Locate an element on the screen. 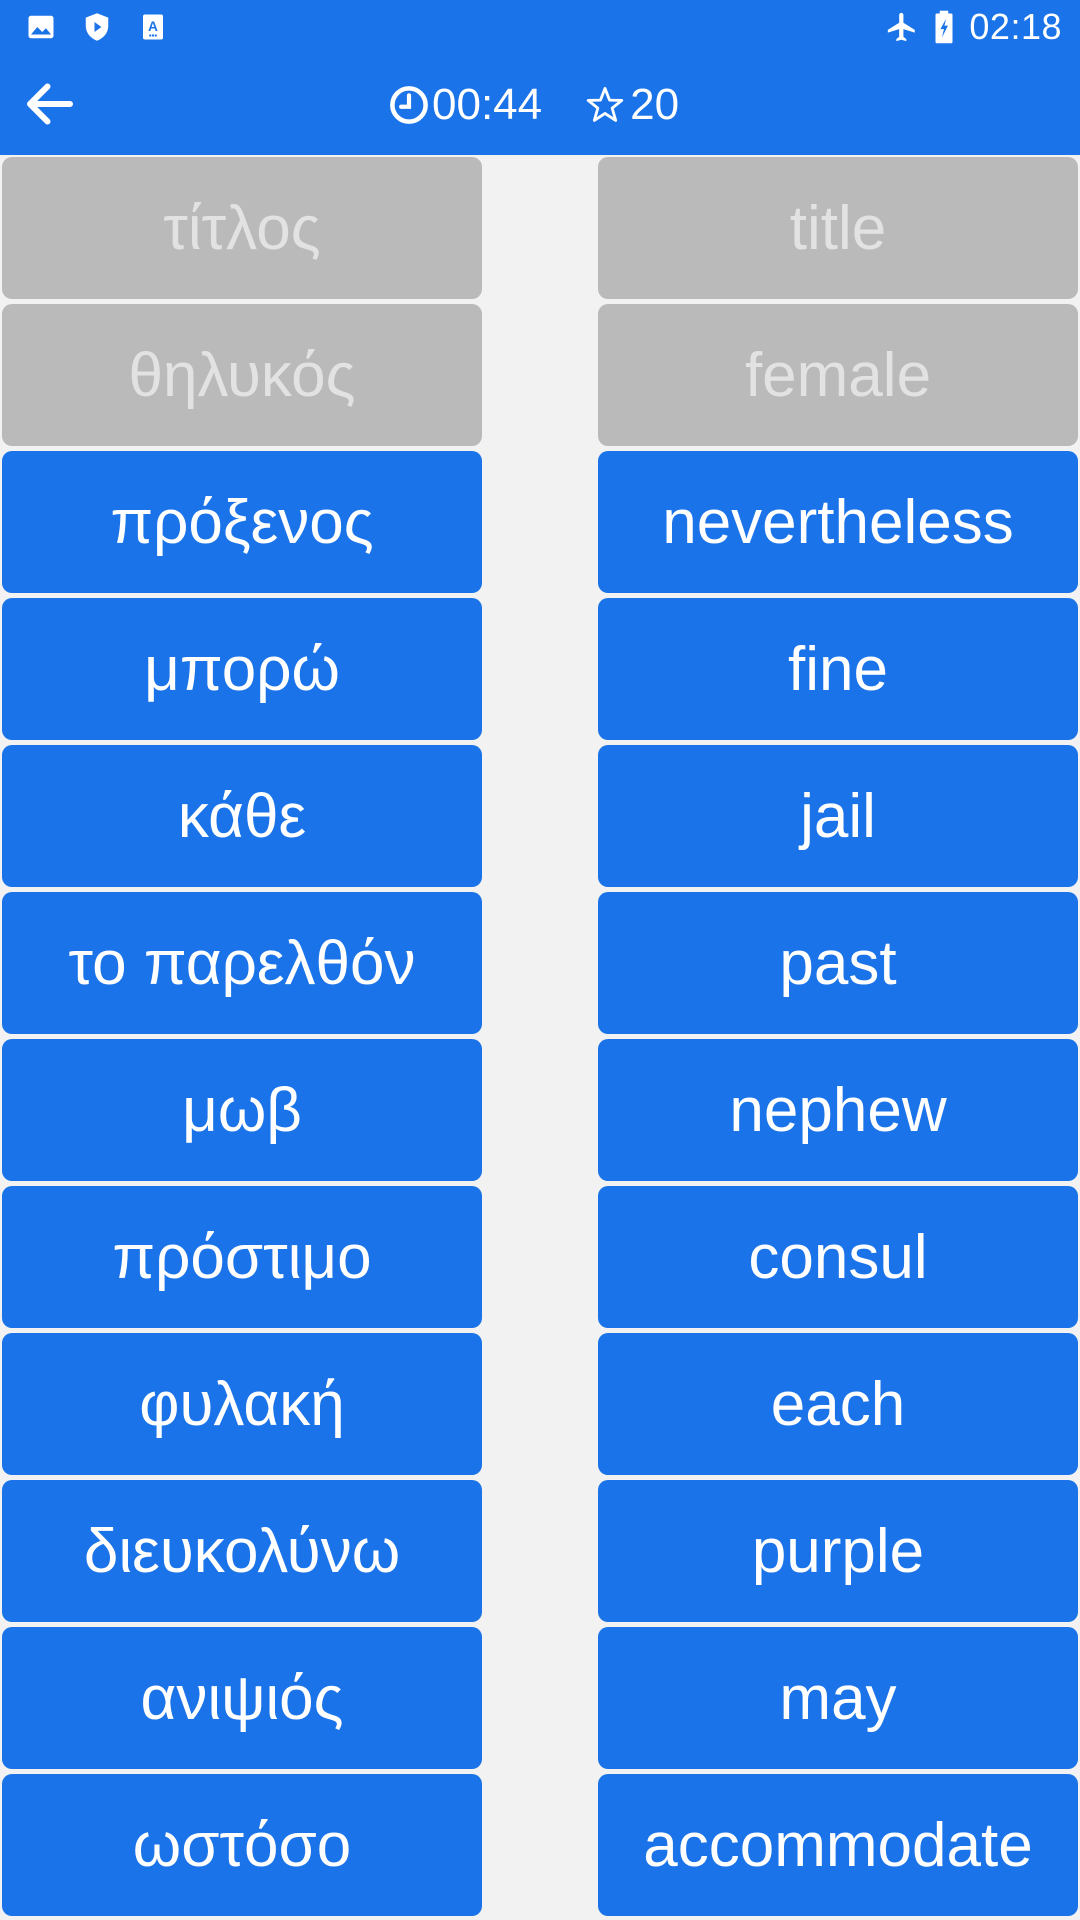 The height and width of the screenshot is (1920, 1080). timer: 00:44 is located at coordinates (465, 105).